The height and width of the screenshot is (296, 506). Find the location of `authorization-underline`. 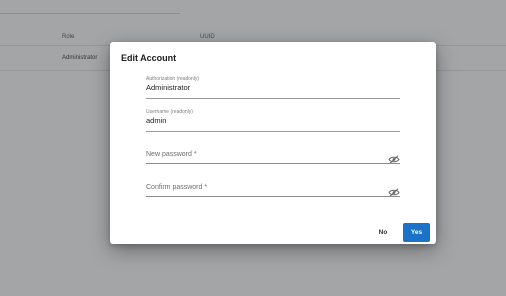

authorization-underline is located at coordinates (273, 98).